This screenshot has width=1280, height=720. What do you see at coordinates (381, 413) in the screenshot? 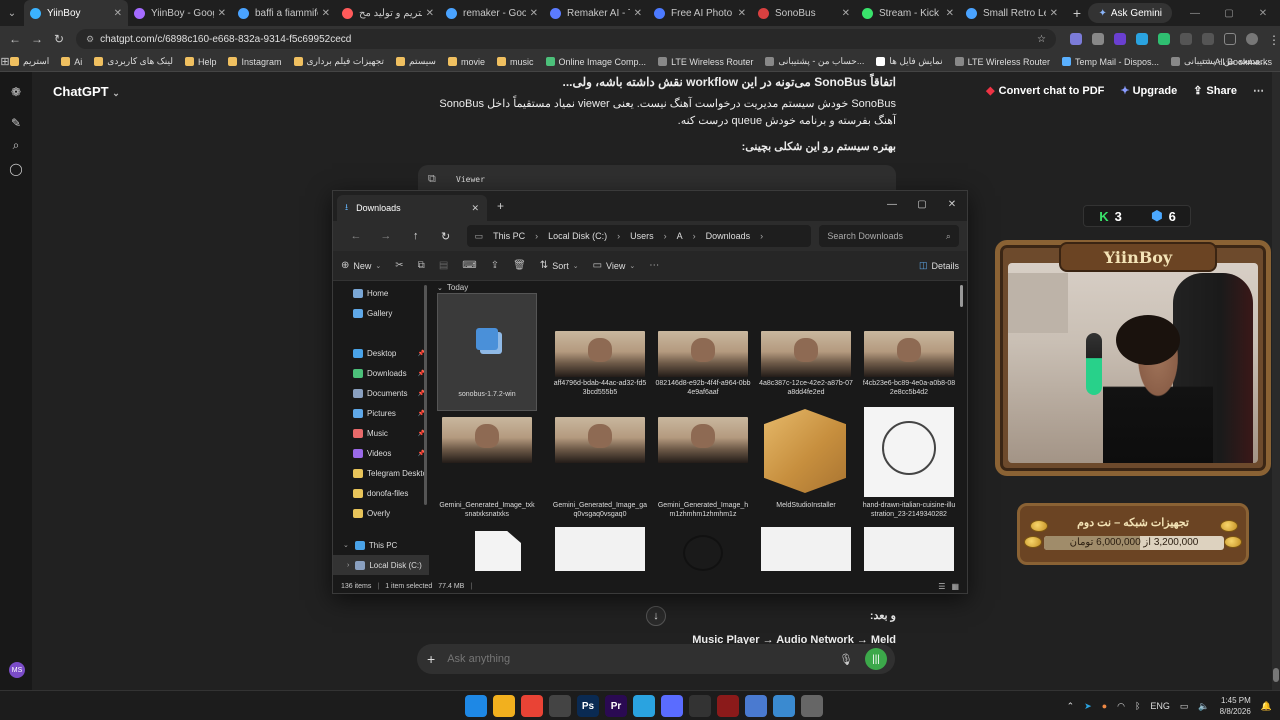
I see `nav-item: Pictures 📌` at bounding box center [381, 413].